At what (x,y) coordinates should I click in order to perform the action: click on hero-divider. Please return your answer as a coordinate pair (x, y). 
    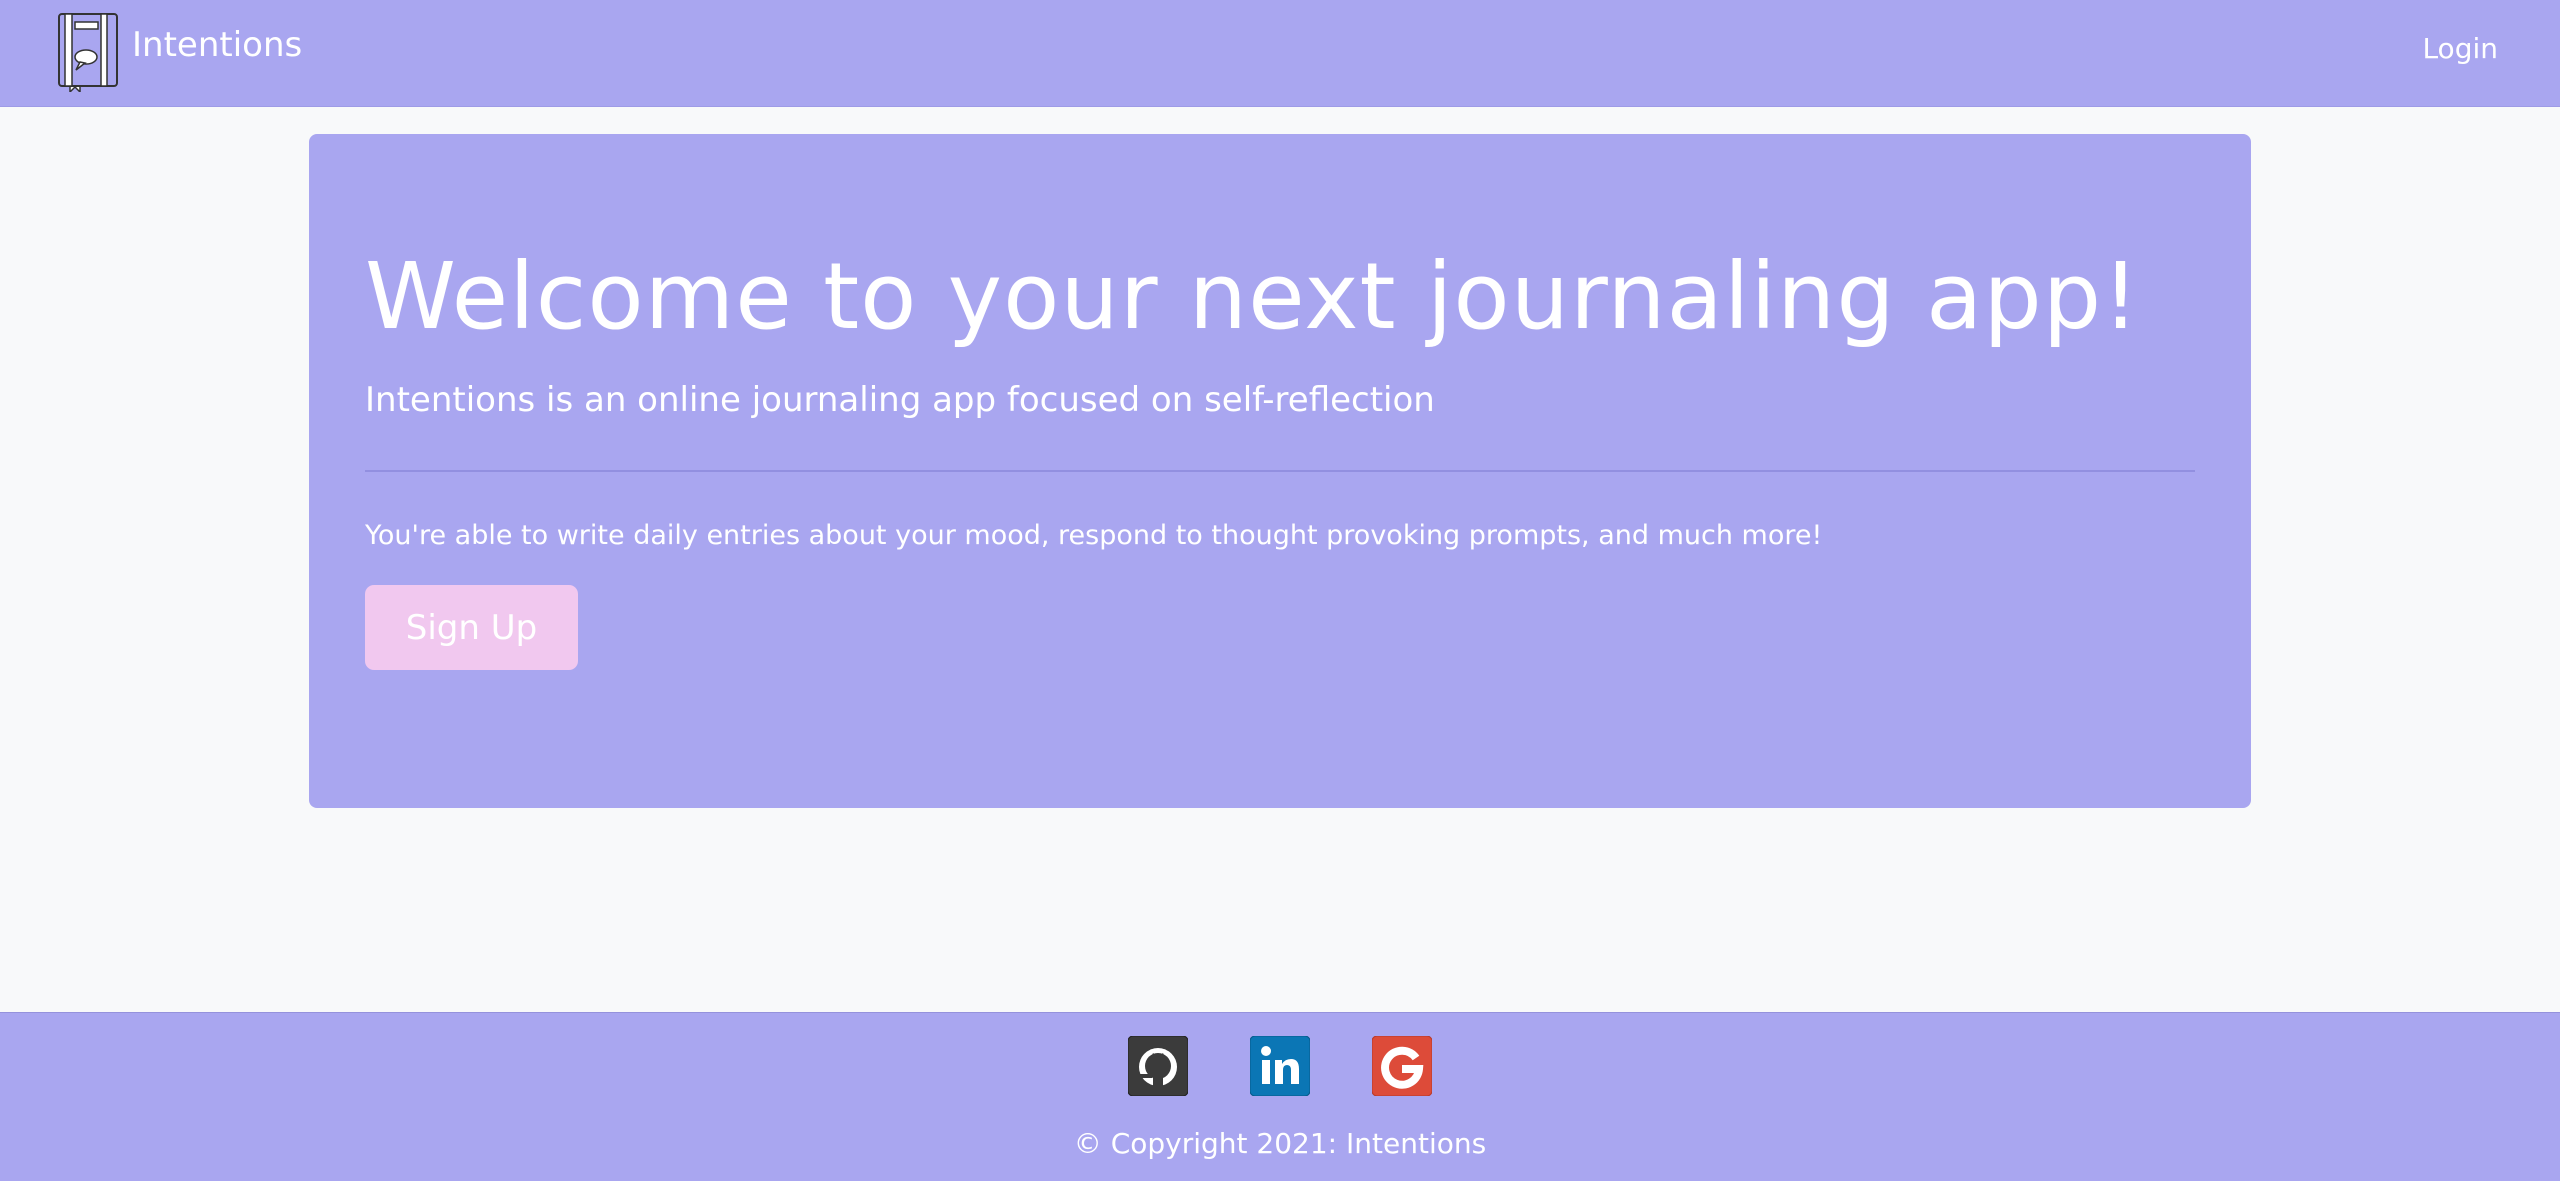
    Looking at the image, I should click on (1280, 471).